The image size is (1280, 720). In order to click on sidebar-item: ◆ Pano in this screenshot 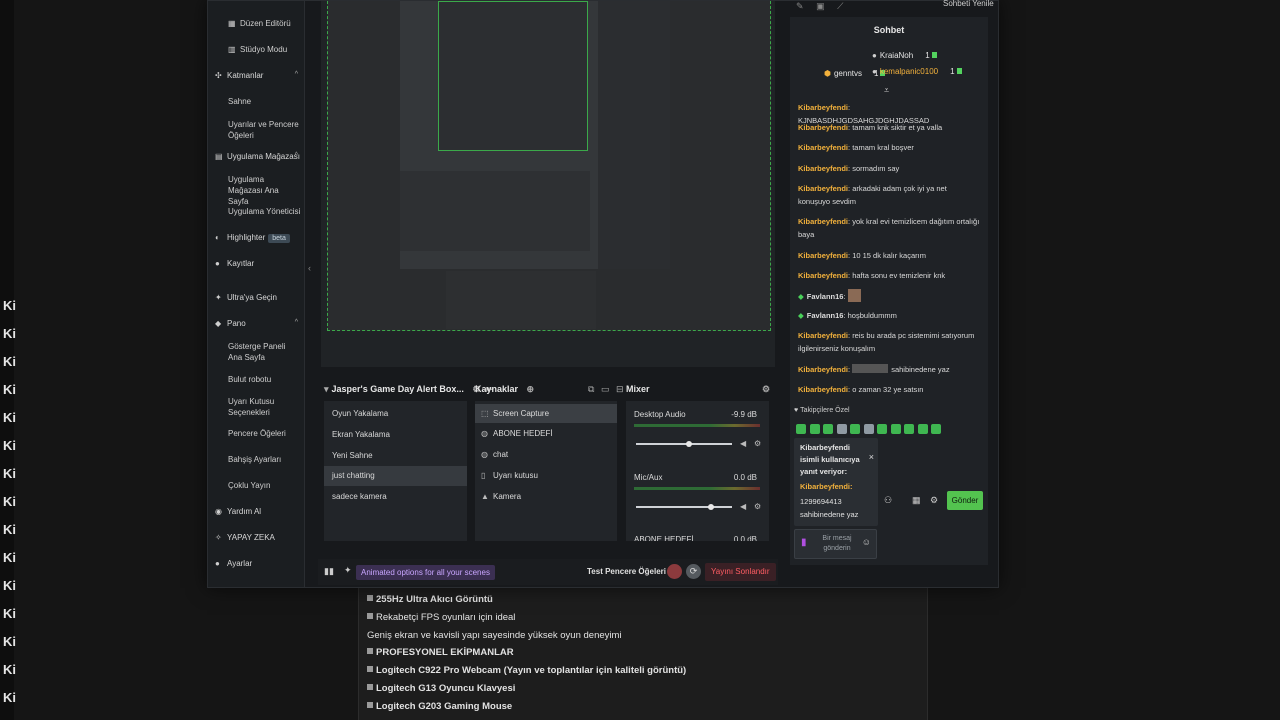, I will do `click(230, 323)`.